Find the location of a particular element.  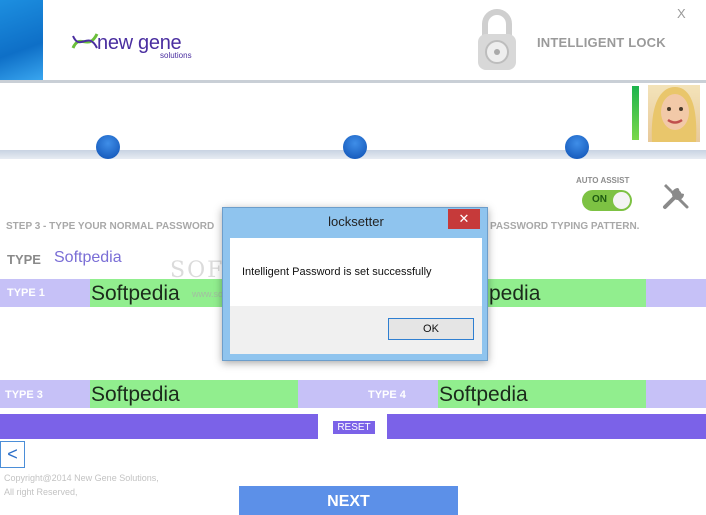

dialog-footer: OK is located at coordinates (356, 330).